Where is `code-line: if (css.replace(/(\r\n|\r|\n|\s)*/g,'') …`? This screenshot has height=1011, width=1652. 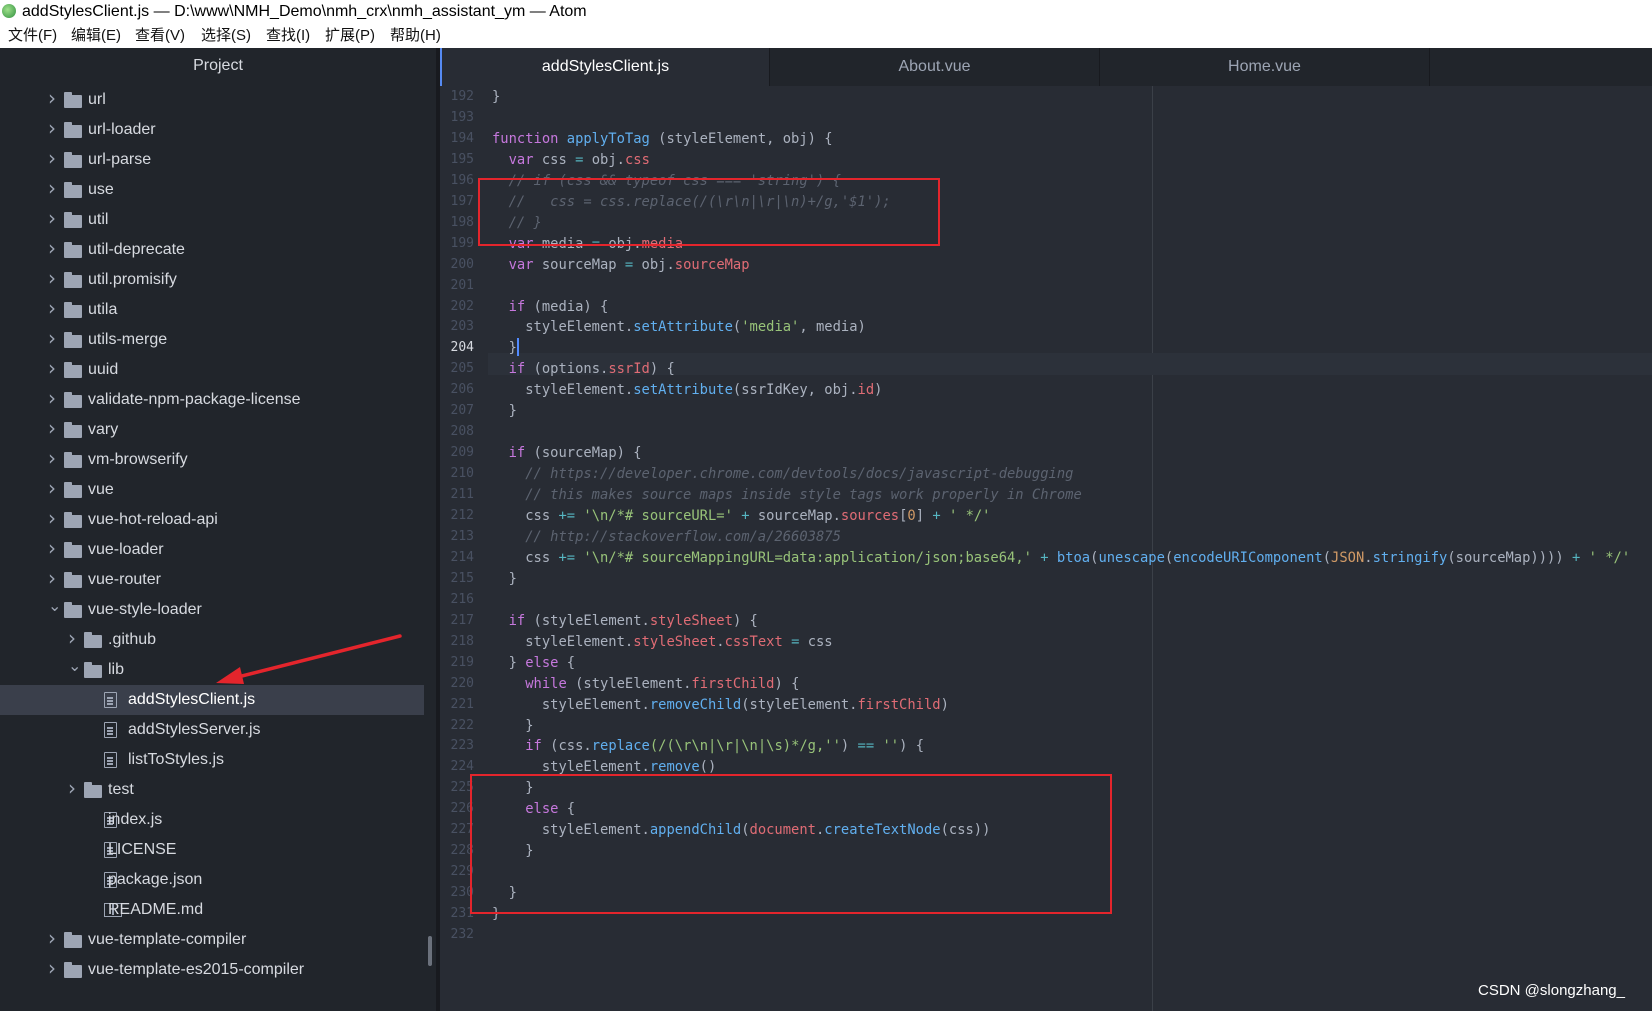 code-line: if (css.replace(/(\r\n|\r|\n|\s)*/g,'') … is located at coordinates (708, 746).